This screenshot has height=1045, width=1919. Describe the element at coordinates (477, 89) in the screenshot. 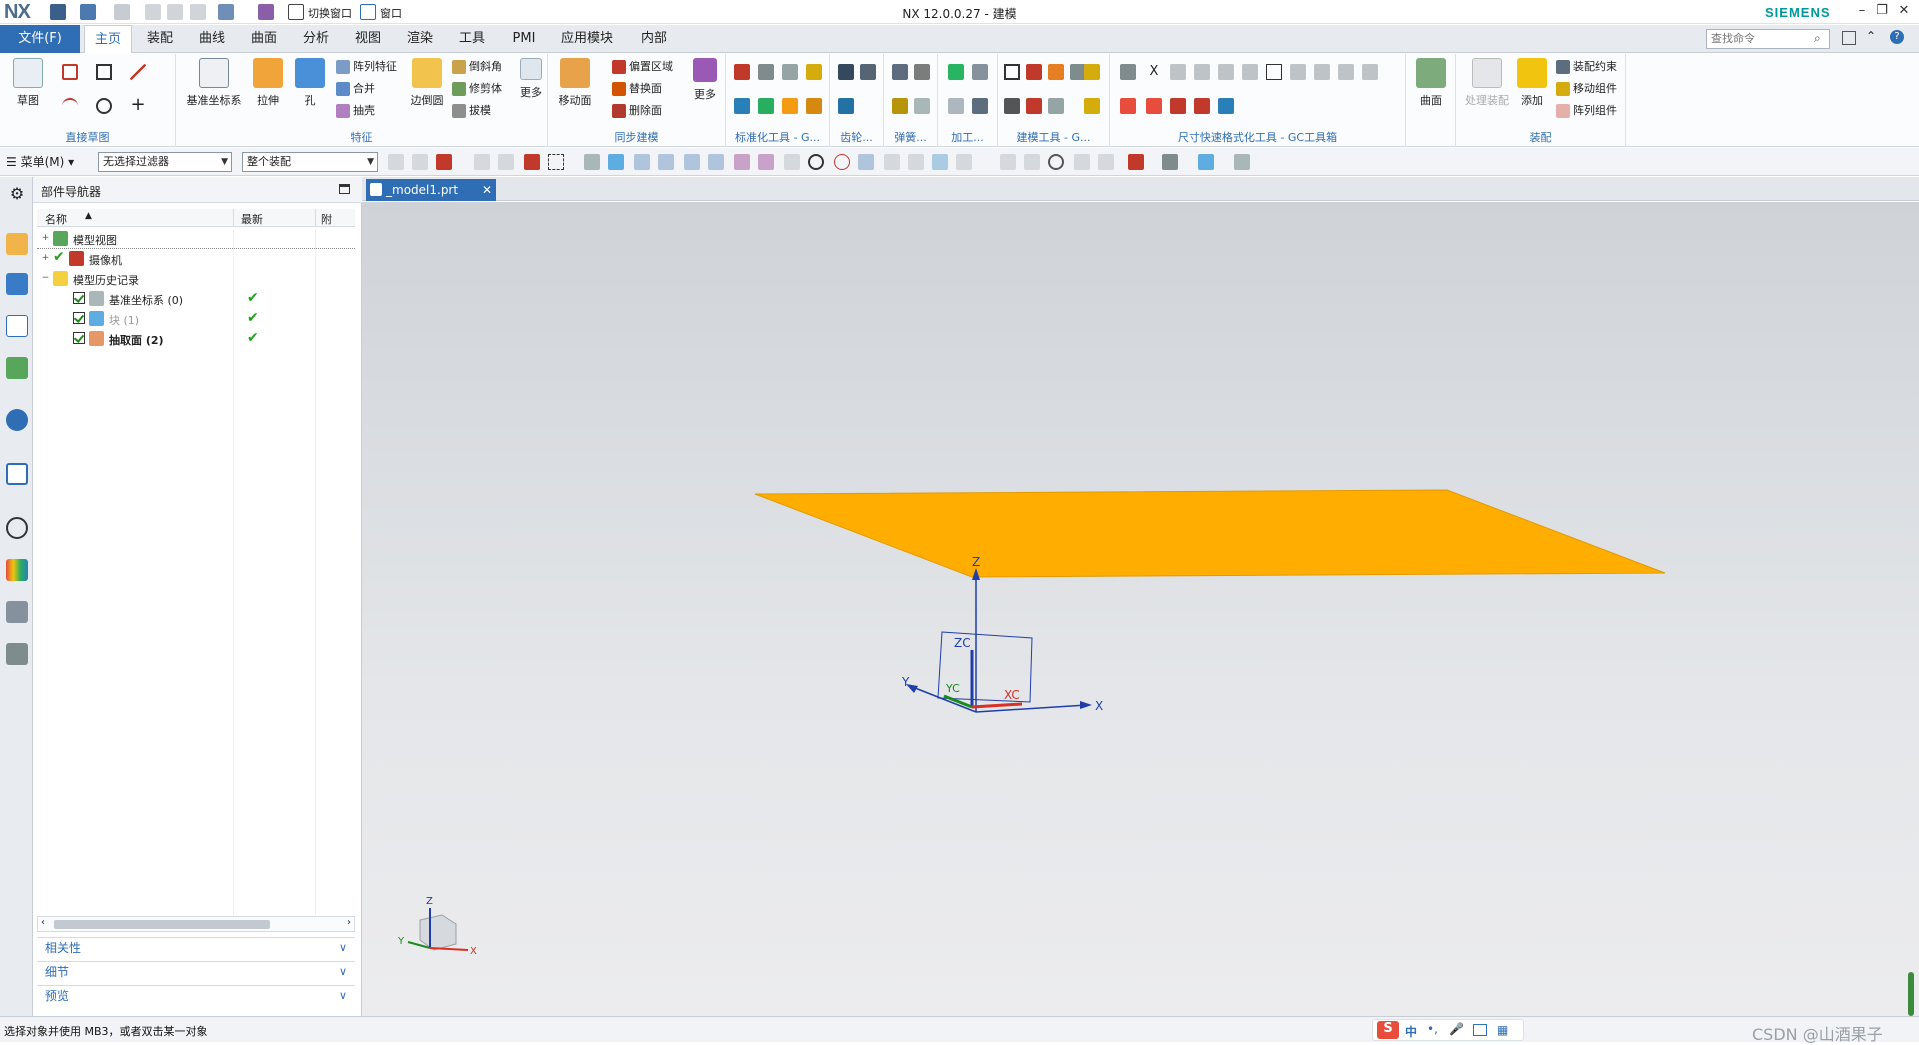

I see `trim-body-button: 修剪体` at that location.